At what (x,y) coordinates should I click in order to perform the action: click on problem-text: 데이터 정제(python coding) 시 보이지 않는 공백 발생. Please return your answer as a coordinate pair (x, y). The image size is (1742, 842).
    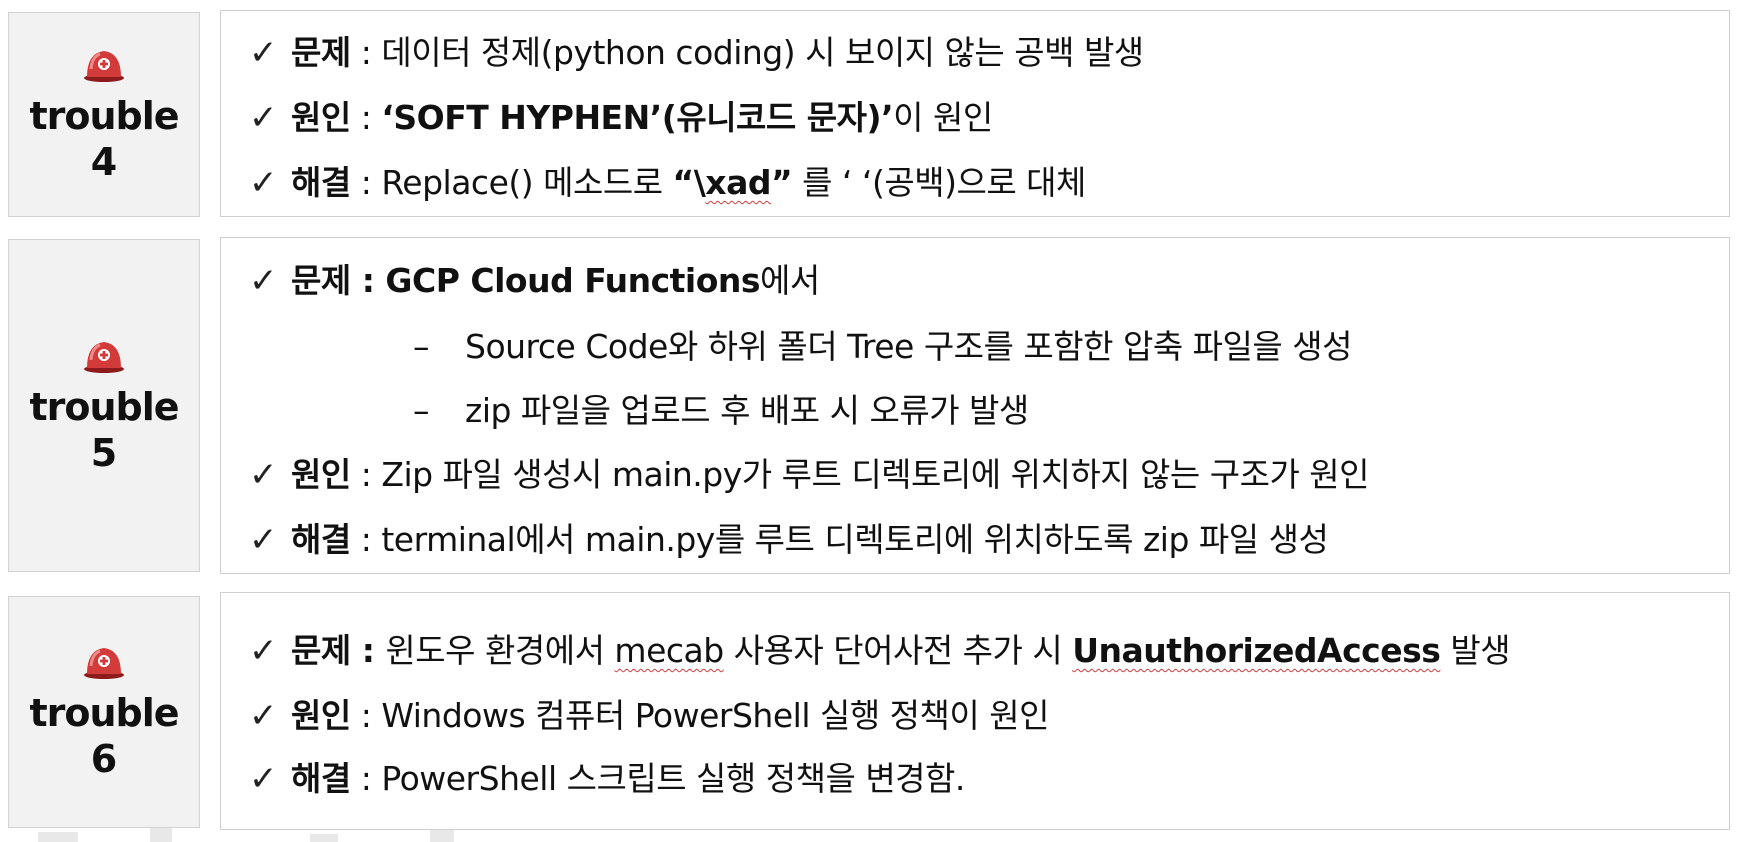
    Looking at the image, I should click on (762, 52).